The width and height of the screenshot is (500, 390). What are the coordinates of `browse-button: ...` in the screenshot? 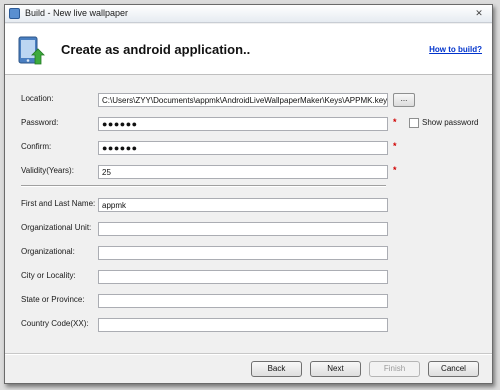 It's located at (404, 100).